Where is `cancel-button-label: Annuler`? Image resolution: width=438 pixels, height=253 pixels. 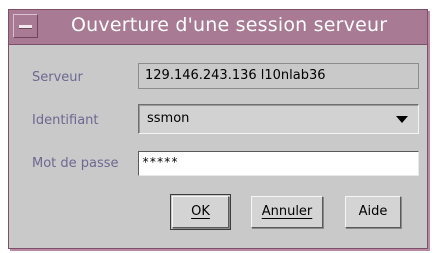
cancel-button-label: Annuler is located at coordinates (287, 211).